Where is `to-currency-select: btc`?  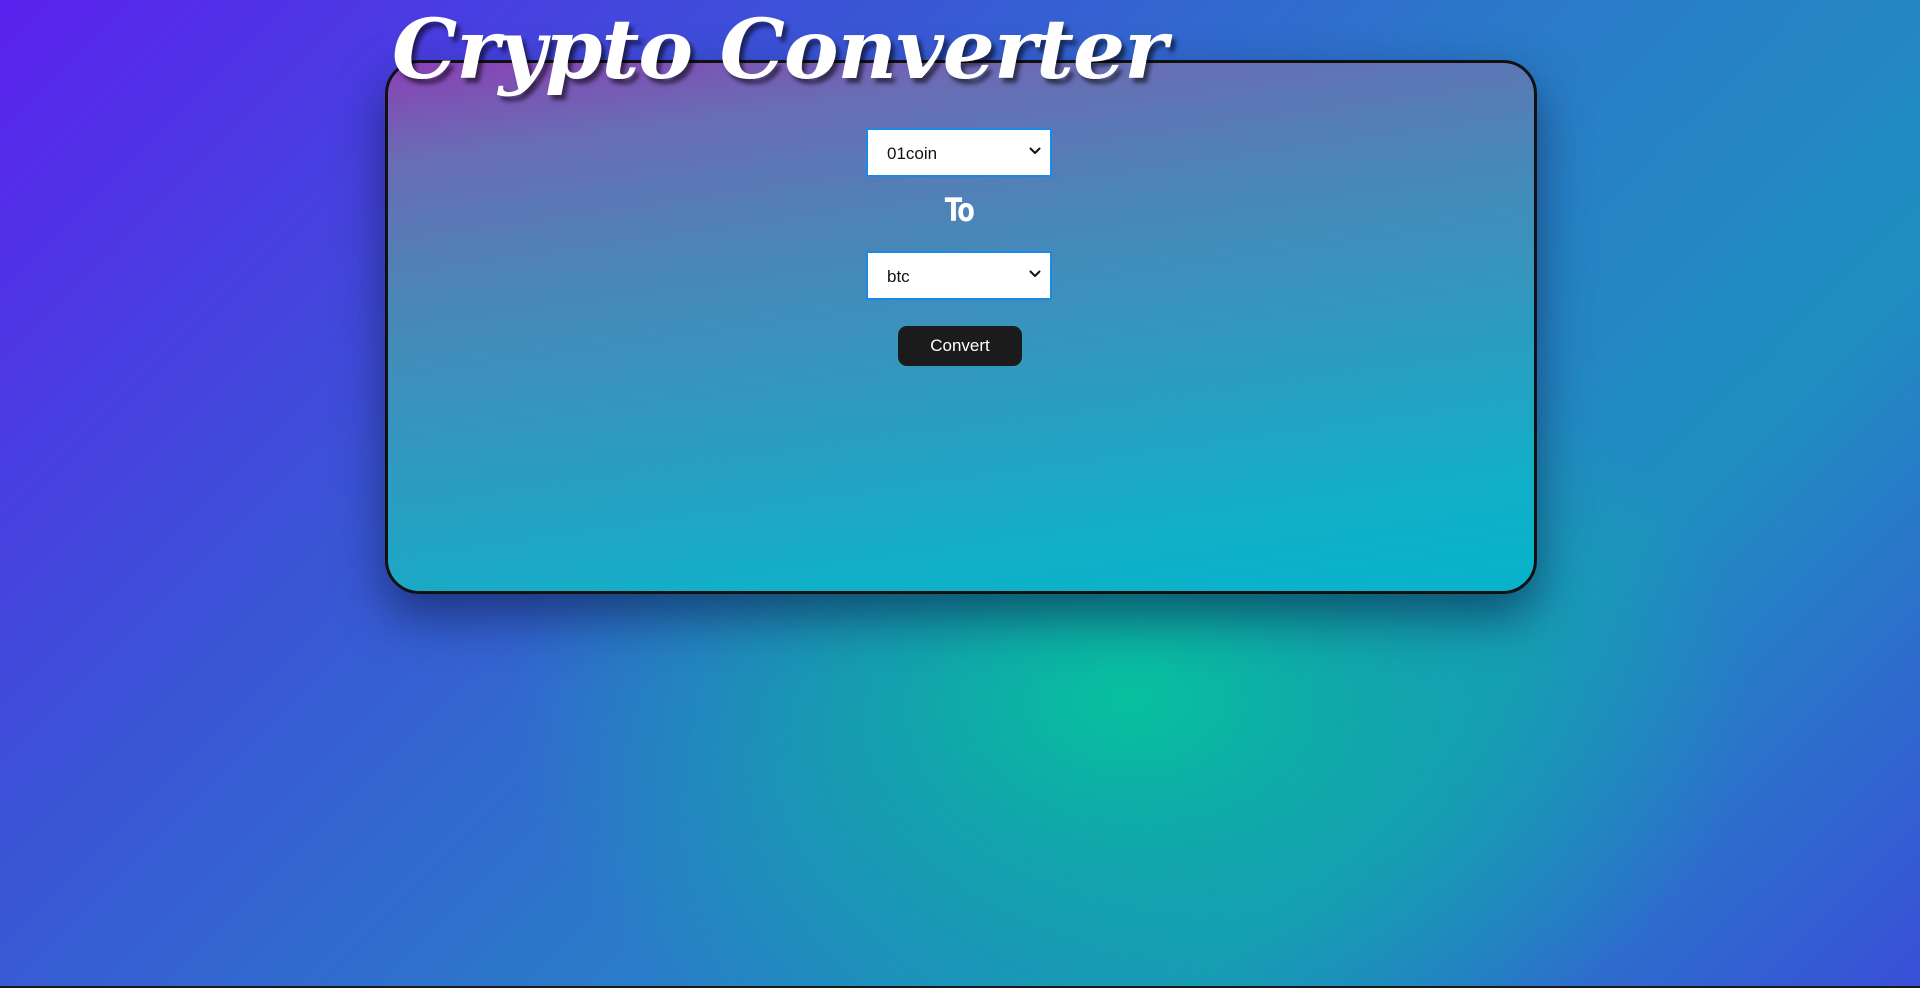 to-currency-select: btc is located at coordinates (959, 275).